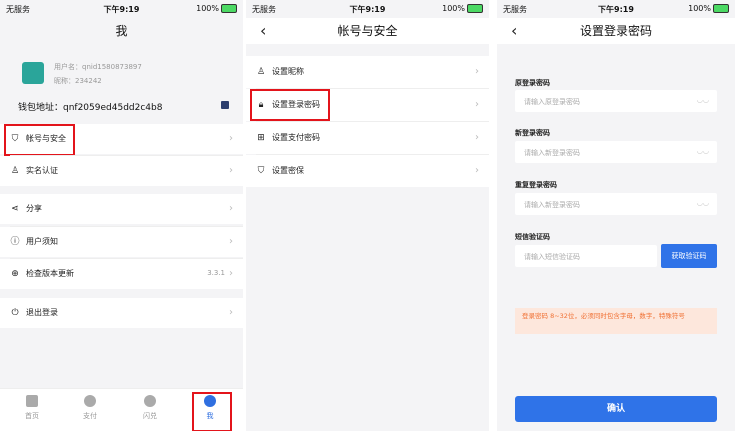 This screenshot has height=431, width=735. I want to click on get-sms-code-button: 获取验证码, so click(689, 256).